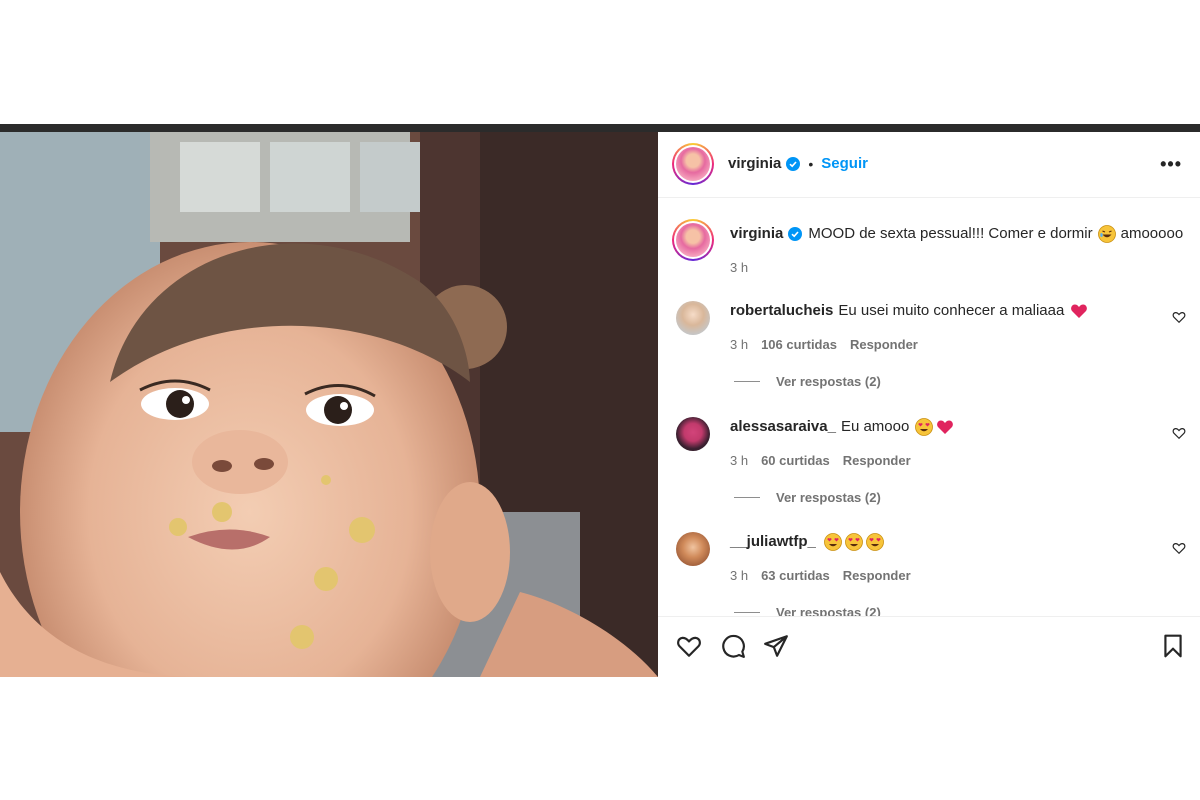 This screenshot has height=800, width=1200. What do you see at coordinates (689, 646) in the screenshot?
I see `heart-icon` at bounding box center [689, 646].